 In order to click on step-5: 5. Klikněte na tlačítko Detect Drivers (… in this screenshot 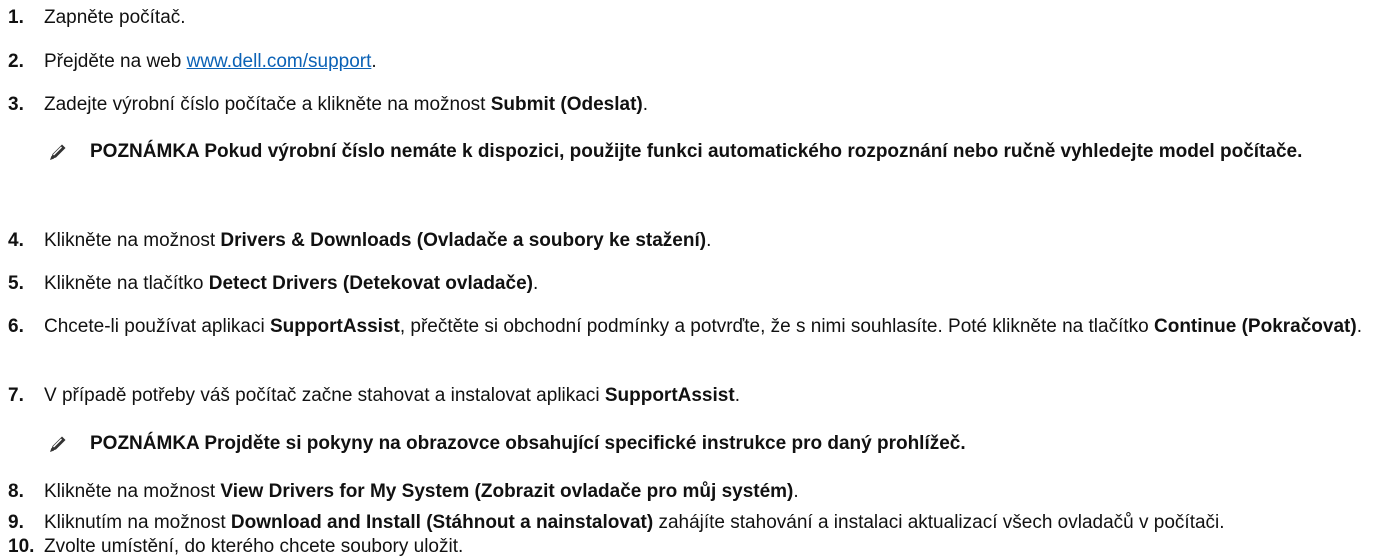, I will do `click(692, 283)`.